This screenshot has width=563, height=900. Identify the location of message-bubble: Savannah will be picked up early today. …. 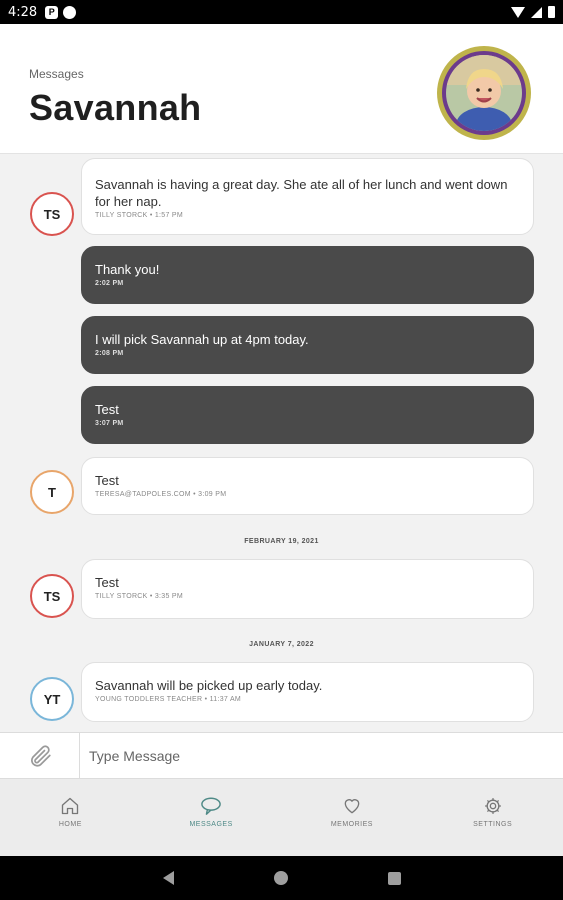
(307, 692).